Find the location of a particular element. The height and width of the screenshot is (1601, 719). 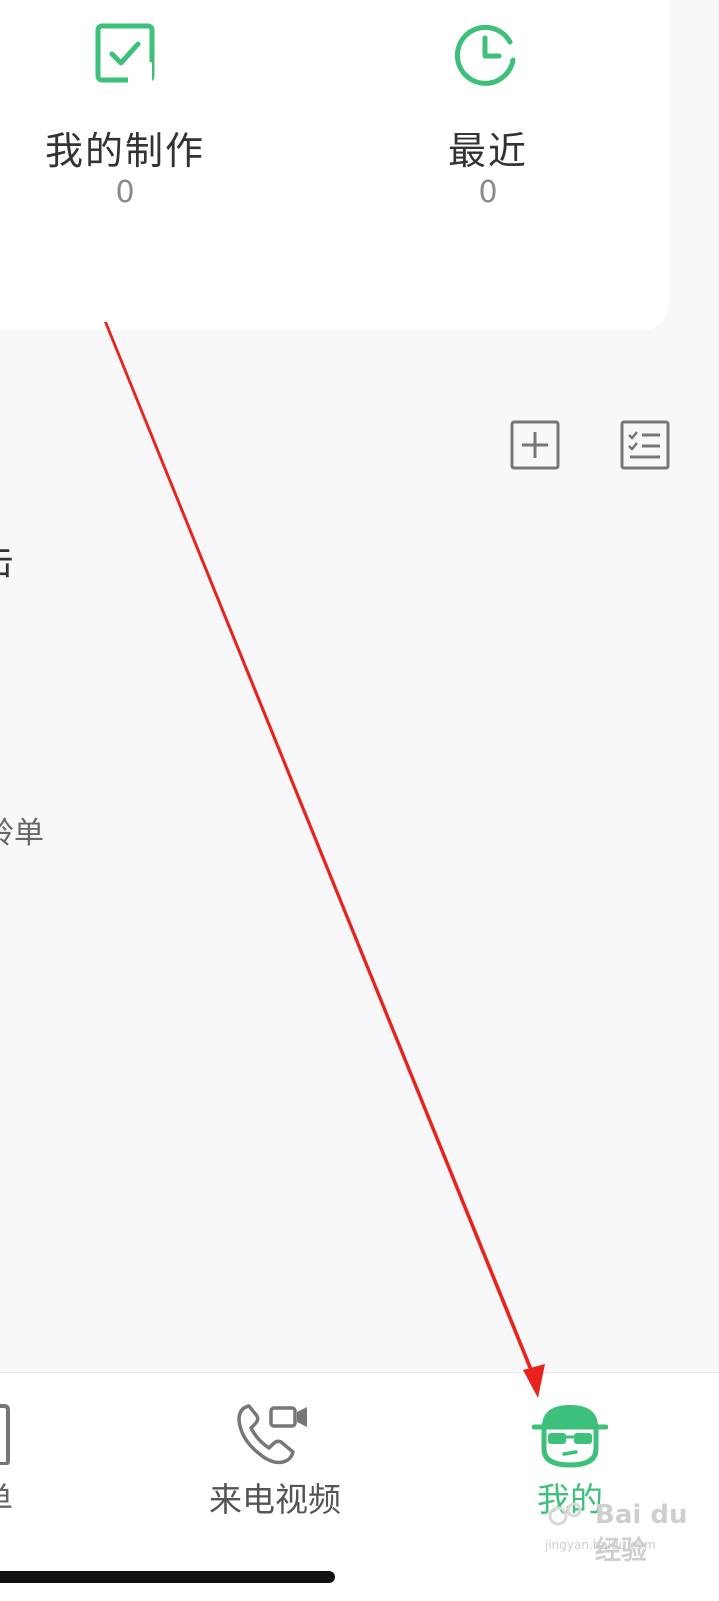

my-creations-count: 0 is located at coordinates (125, 192).